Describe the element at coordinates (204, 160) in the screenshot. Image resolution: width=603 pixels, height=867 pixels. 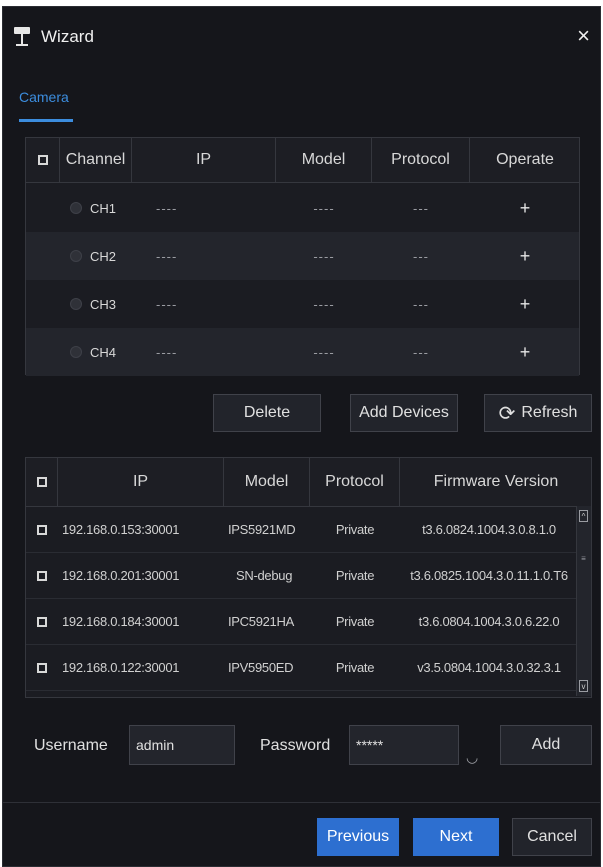
I see `header-ip: IP` at that location.